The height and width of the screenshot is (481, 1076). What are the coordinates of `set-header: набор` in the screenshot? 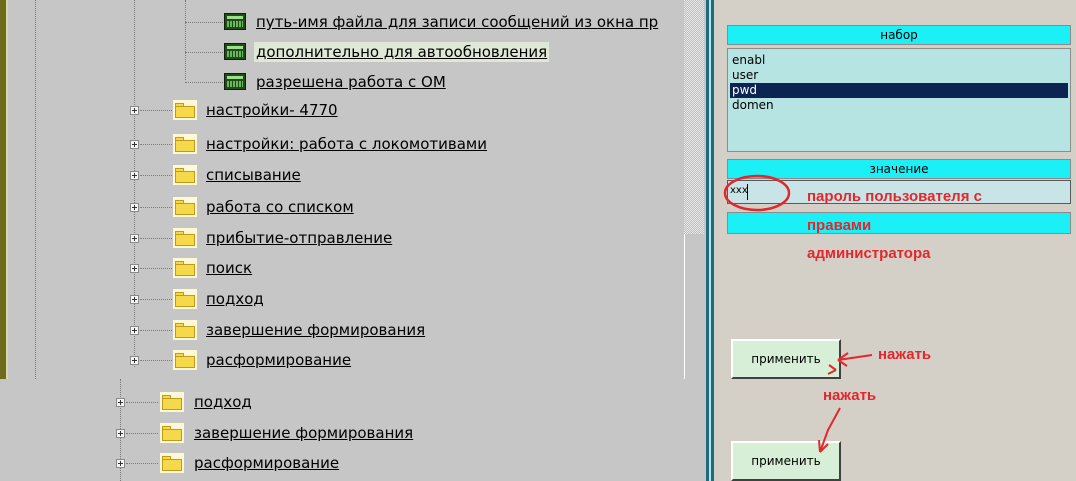 It's located at (899, 35).